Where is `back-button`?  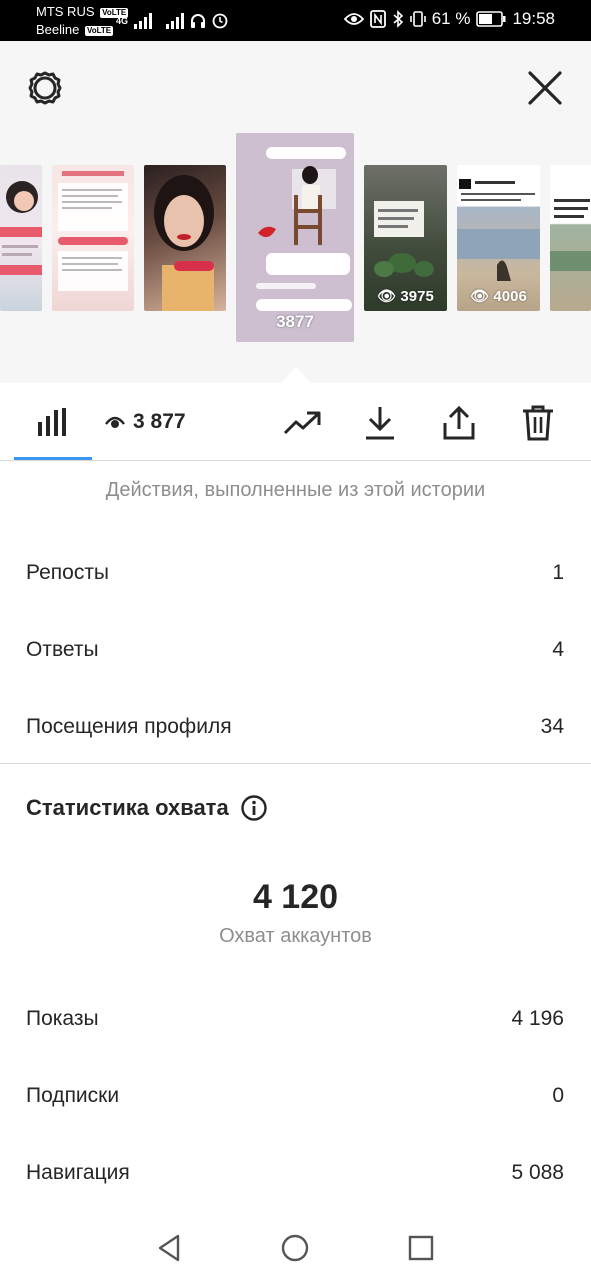
back-button is located at coordinates (169, 1248).